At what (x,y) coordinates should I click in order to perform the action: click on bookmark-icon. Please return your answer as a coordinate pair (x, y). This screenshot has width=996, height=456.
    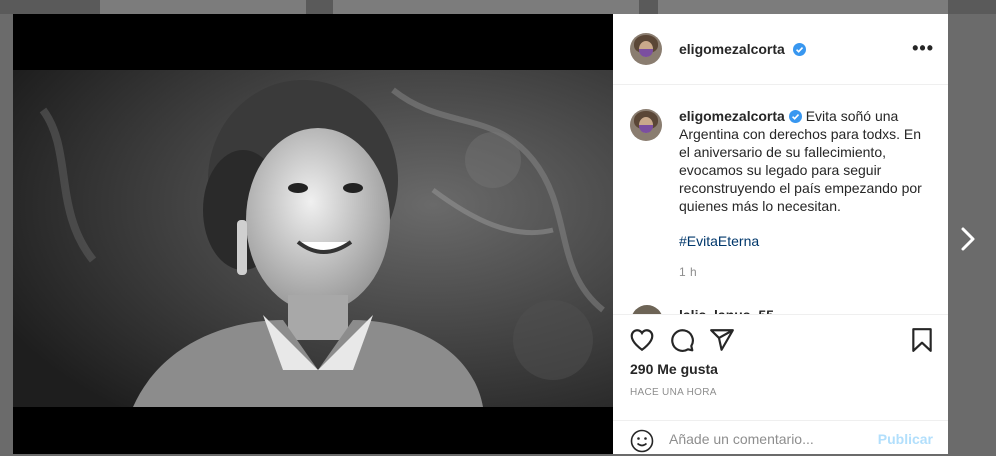
    Looking at the image, I should click on (922, 340).